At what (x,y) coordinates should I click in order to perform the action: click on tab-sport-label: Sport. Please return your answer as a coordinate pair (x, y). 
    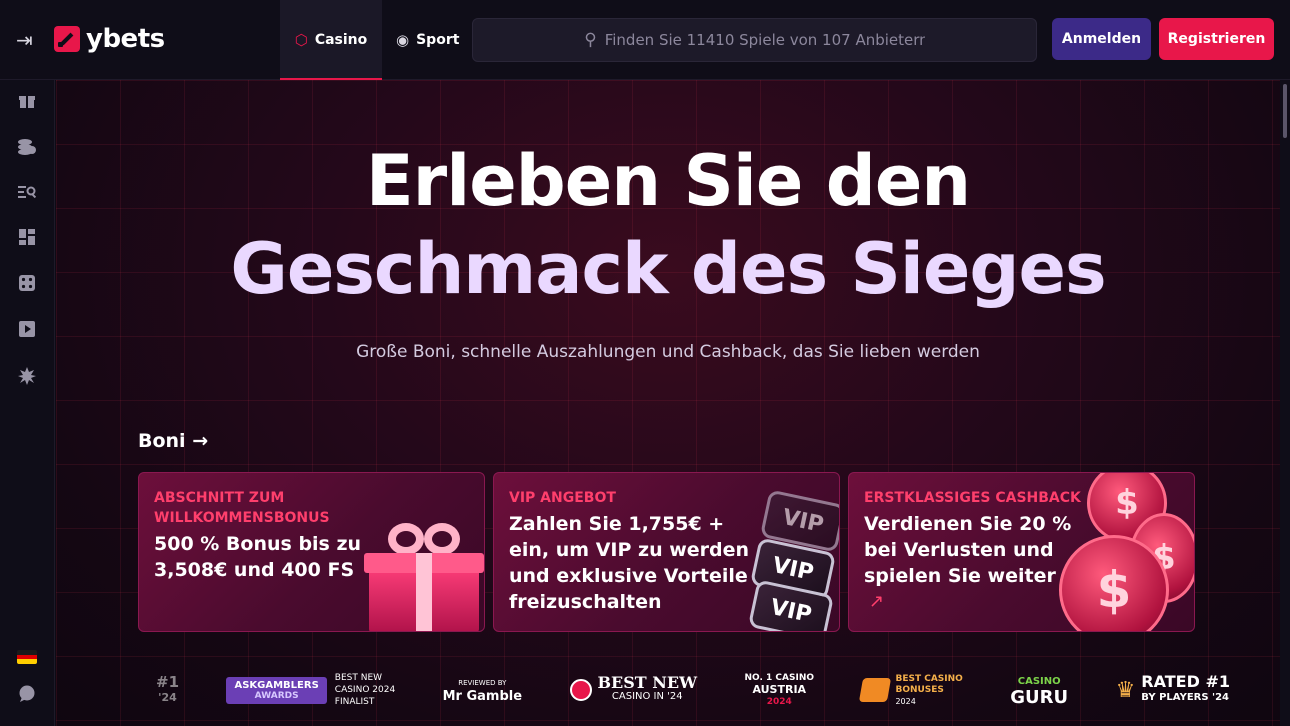
    Looking at the image, I should click on (438, 40).